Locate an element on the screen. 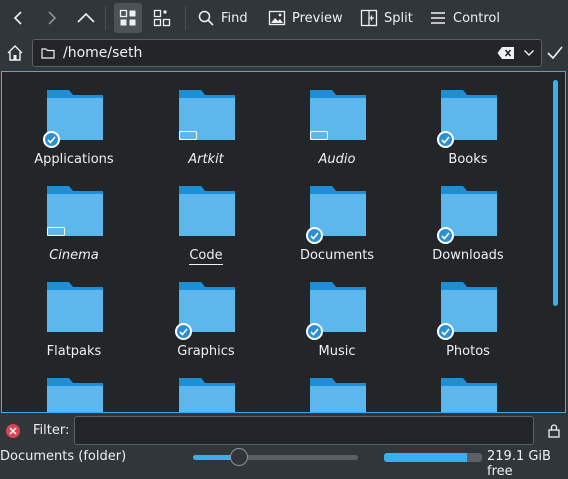 This screenshot has width=568, height=479. zoom-slider-handle is located at coordinates (239, 457).